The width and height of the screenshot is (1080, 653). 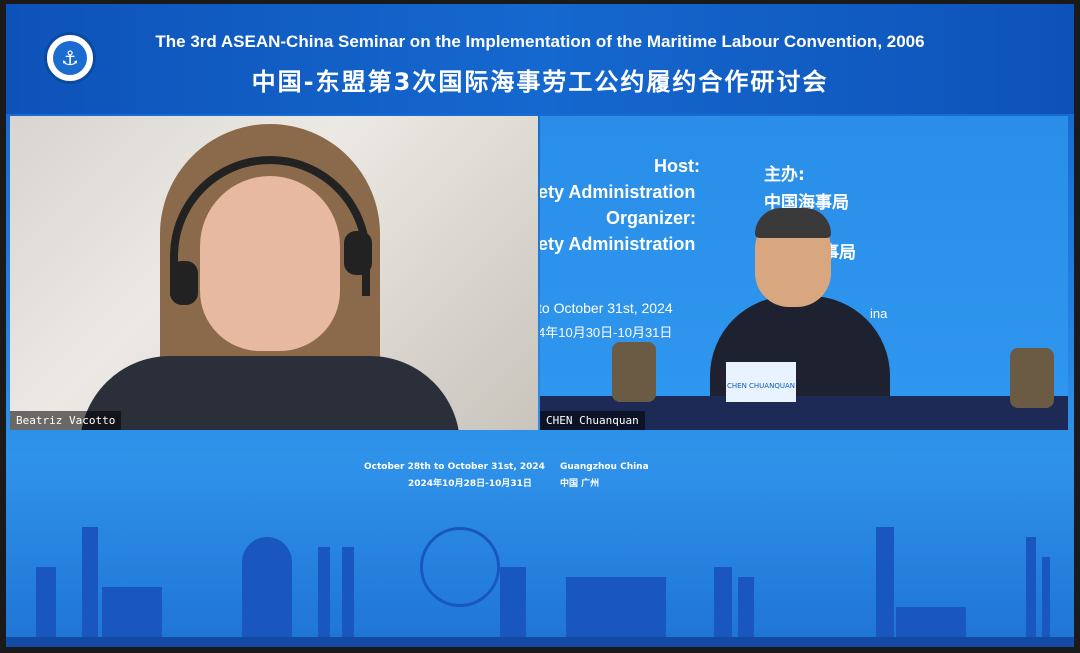 What do you see at coordinates (580, 484) in the screenshot?
I see `event-location-chinese: 中国 广州` at bounding box center [580, 484].